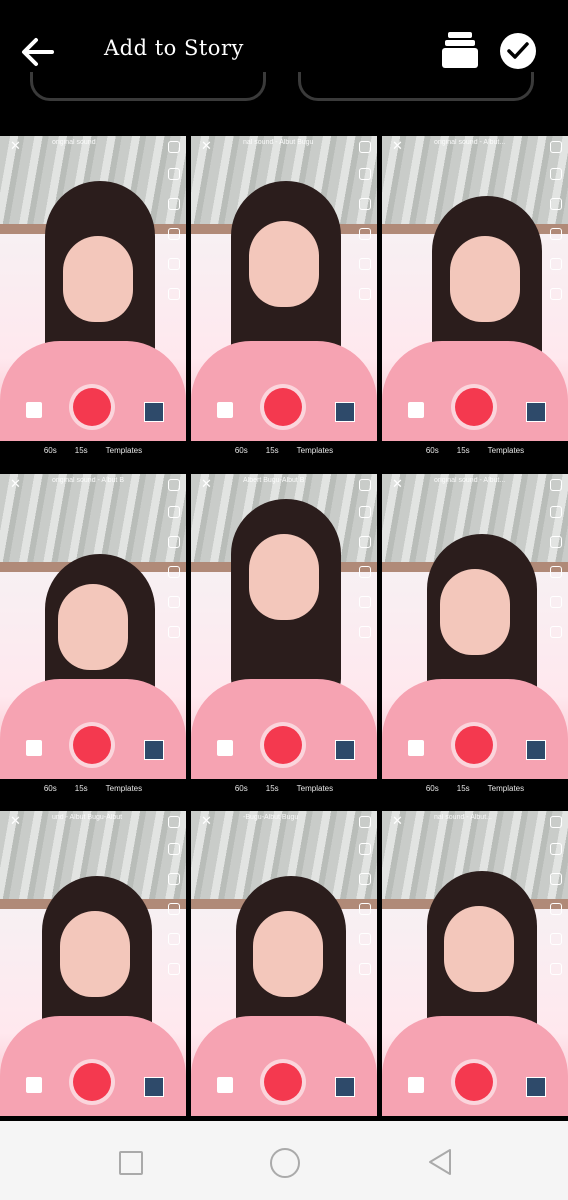  I want to click on sound-label: original sound, so click(74, 142).